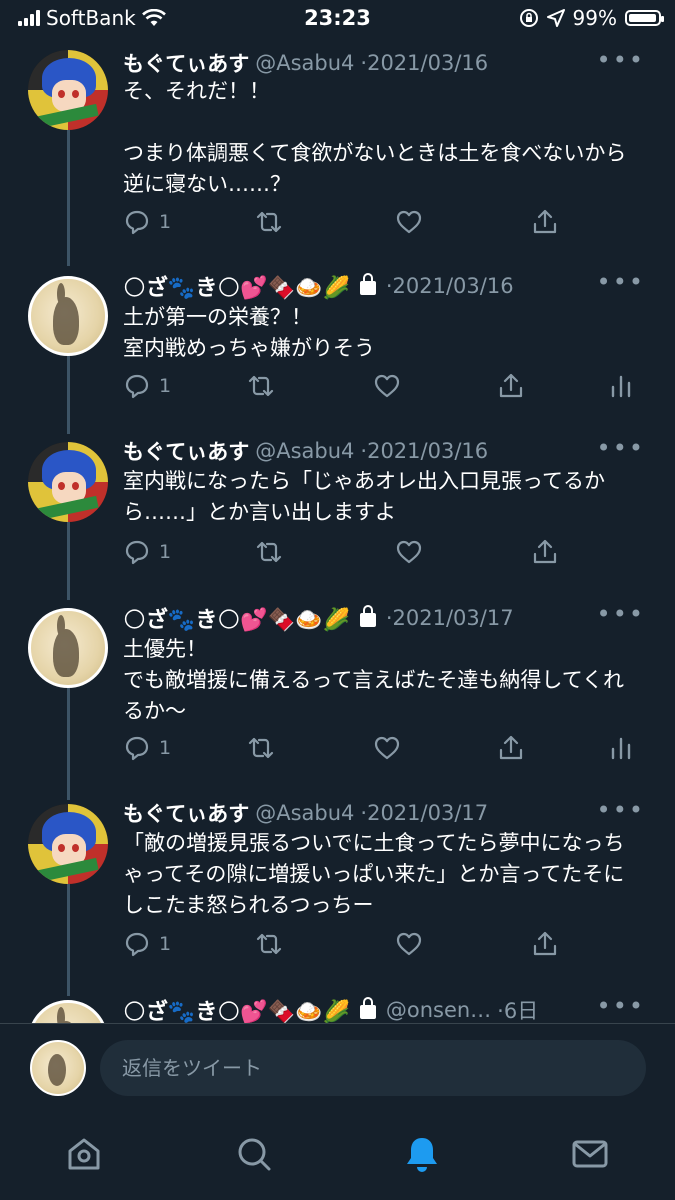 The height and width of the screenshot is (1200, 675). What do you see at coordinates (374, 680) in the screenshot?
I see `tweet-text: 土優先！ でも敵増援に備えるって言えばたそ達も納得してくれるか〜` at bounding box center [374, 680].